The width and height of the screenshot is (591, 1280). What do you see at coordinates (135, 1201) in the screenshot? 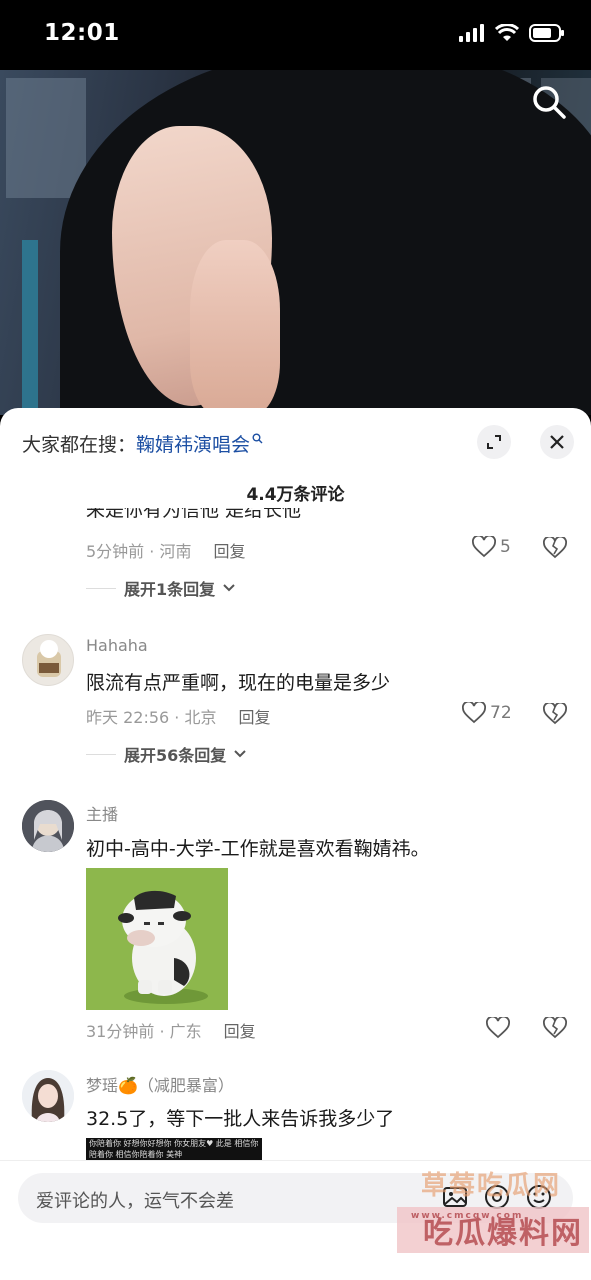
I see `comment-input-placeholder: 爱评论的人，运气不会差` at bounding box center [135, 1201].